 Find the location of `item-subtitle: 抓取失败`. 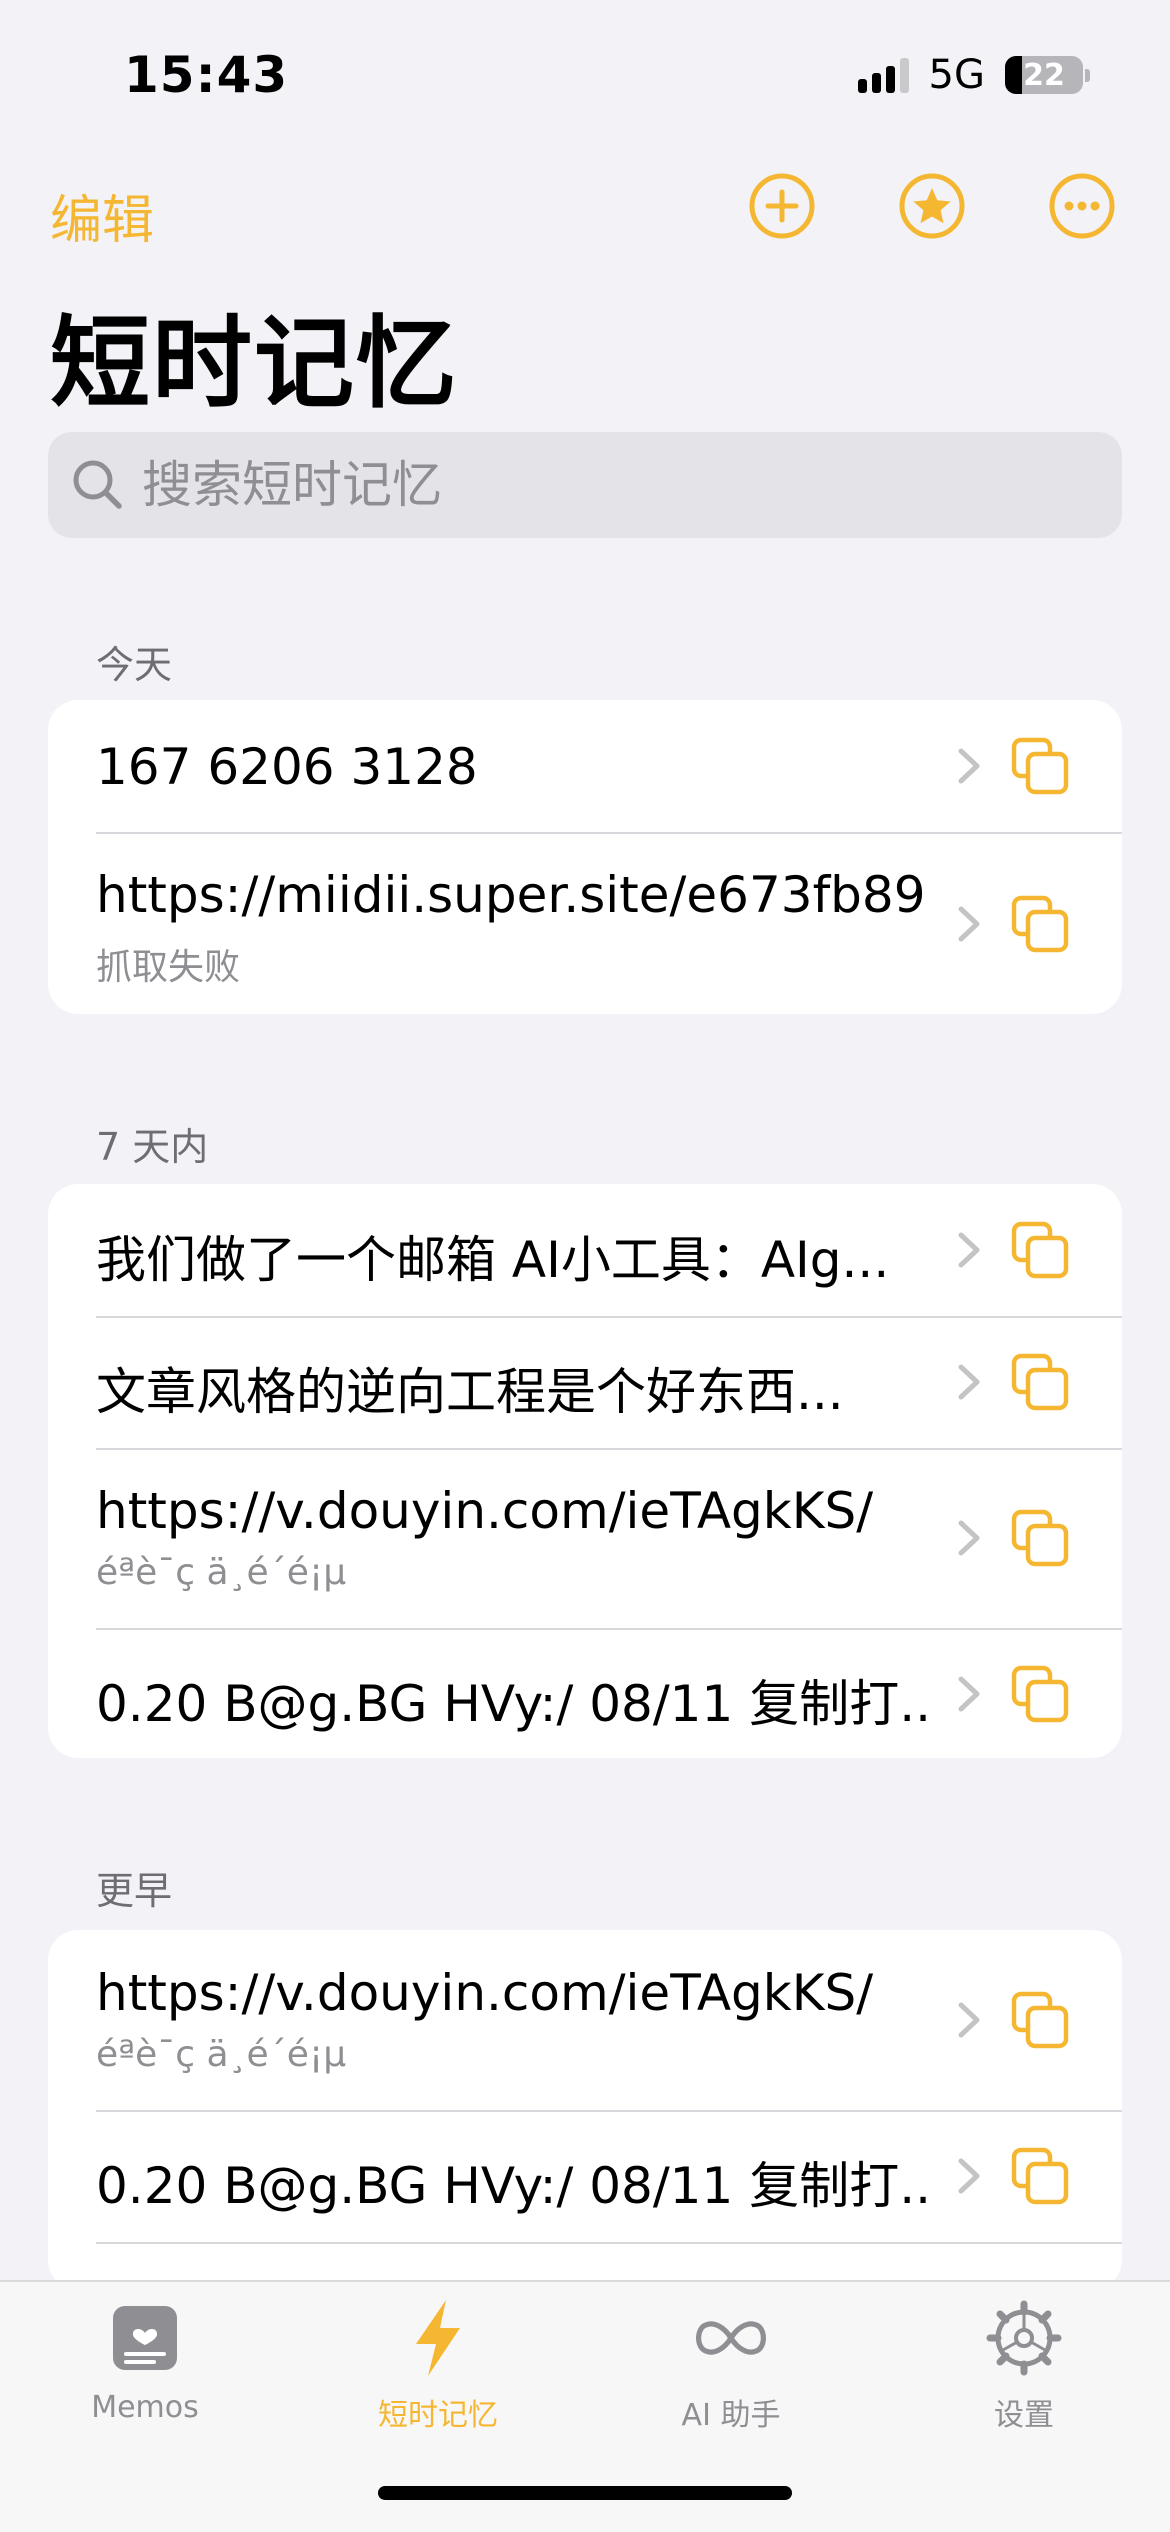

item-subtitle: 抓取失败 is located at coordinates (168, 967).